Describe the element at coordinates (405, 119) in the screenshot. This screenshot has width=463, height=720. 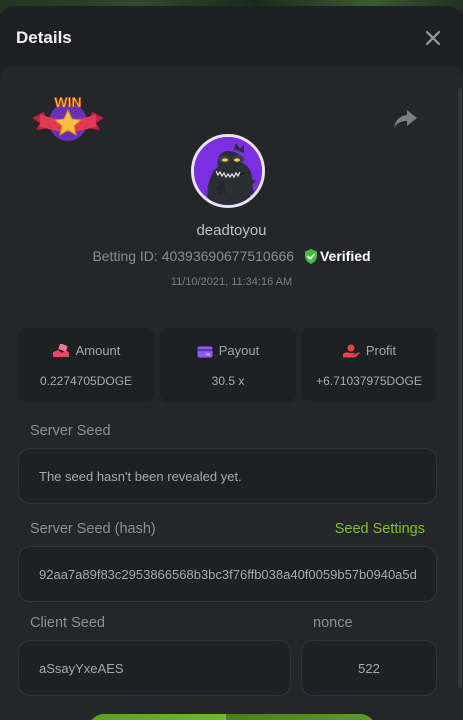
I see `share-icon` at that location.